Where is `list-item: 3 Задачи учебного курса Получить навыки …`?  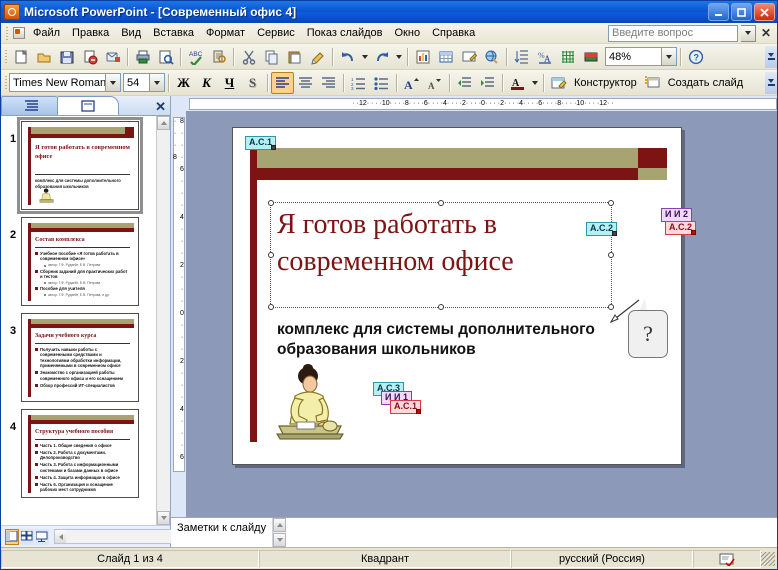
list-item: 3 Задачи учебного курса Получить навыки … is located at coordinates (79, 357).